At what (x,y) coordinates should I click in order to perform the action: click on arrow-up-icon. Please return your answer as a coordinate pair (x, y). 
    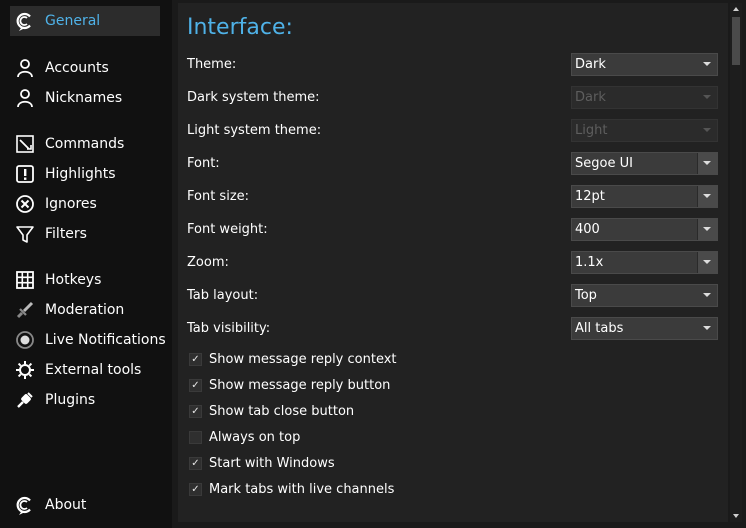
    Looking at the image, I should click on (736, 9).